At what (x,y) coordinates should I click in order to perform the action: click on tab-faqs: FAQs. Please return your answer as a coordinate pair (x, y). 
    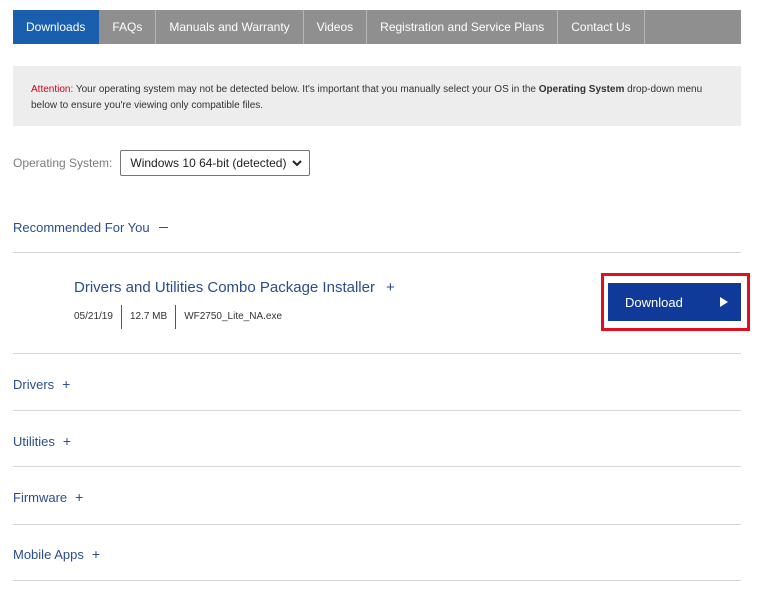
    Looking at the image, I should click on (128, 27).